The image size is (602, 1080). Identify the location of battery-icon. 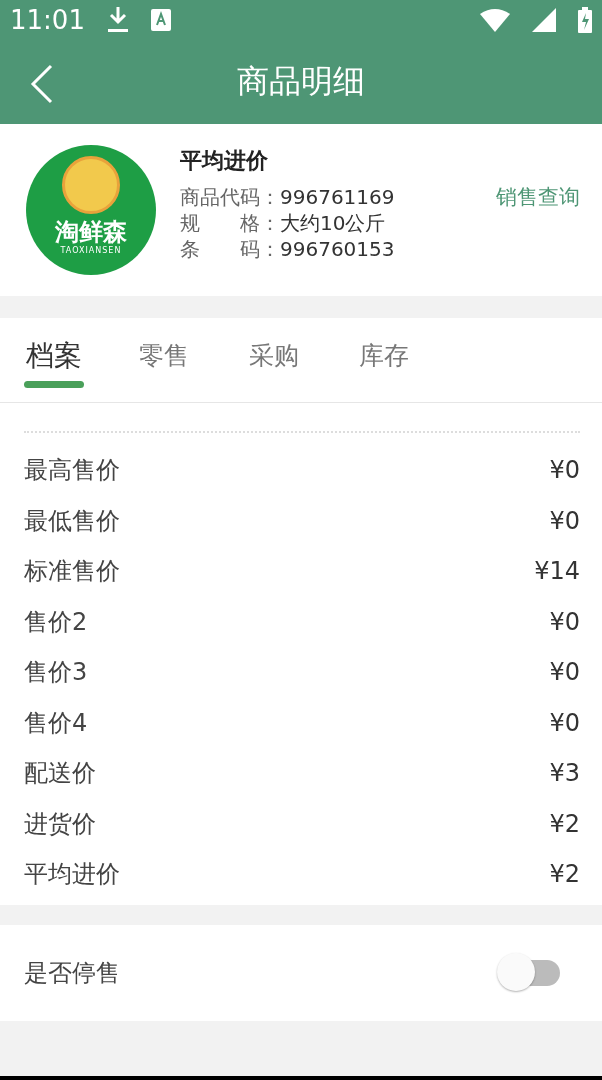
(585, 20).